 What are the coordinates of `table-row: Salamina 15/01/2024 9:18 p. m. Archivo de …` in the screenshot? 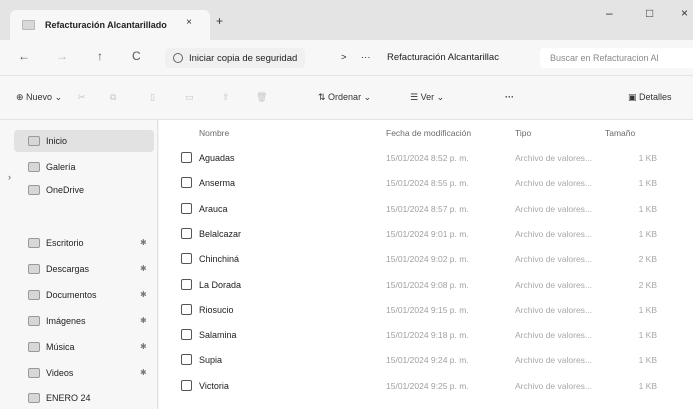 It's located at (426, 335).